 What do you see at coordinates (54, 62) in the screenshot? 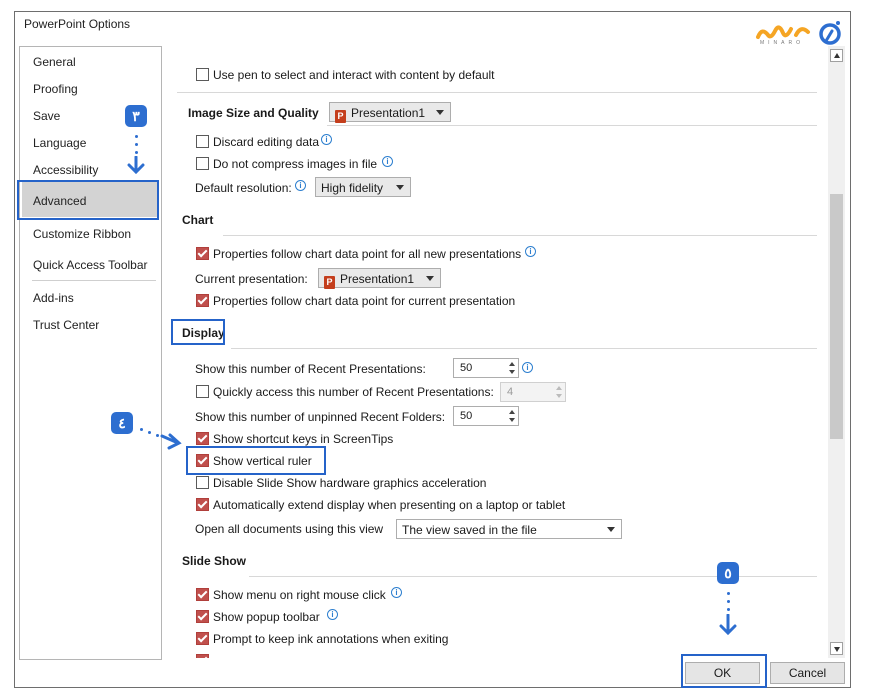
I see `sidebar-item-general: General` at bounding box center [54, 62].